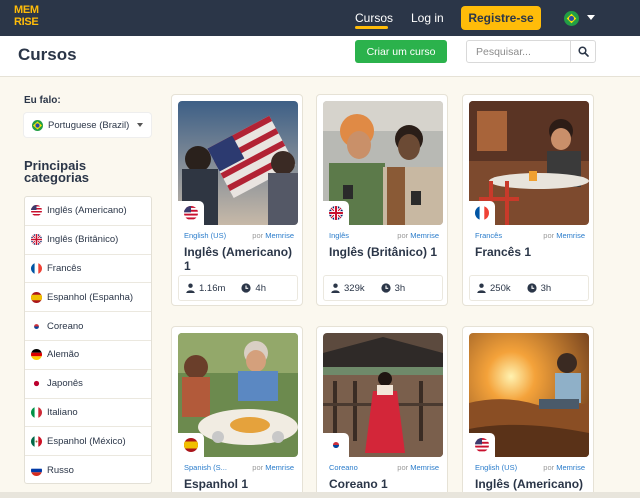 The height and width of the screenshot is (498, 640). I want to click on source-language-select: Portuguese (Brazil), so click(87, 125).